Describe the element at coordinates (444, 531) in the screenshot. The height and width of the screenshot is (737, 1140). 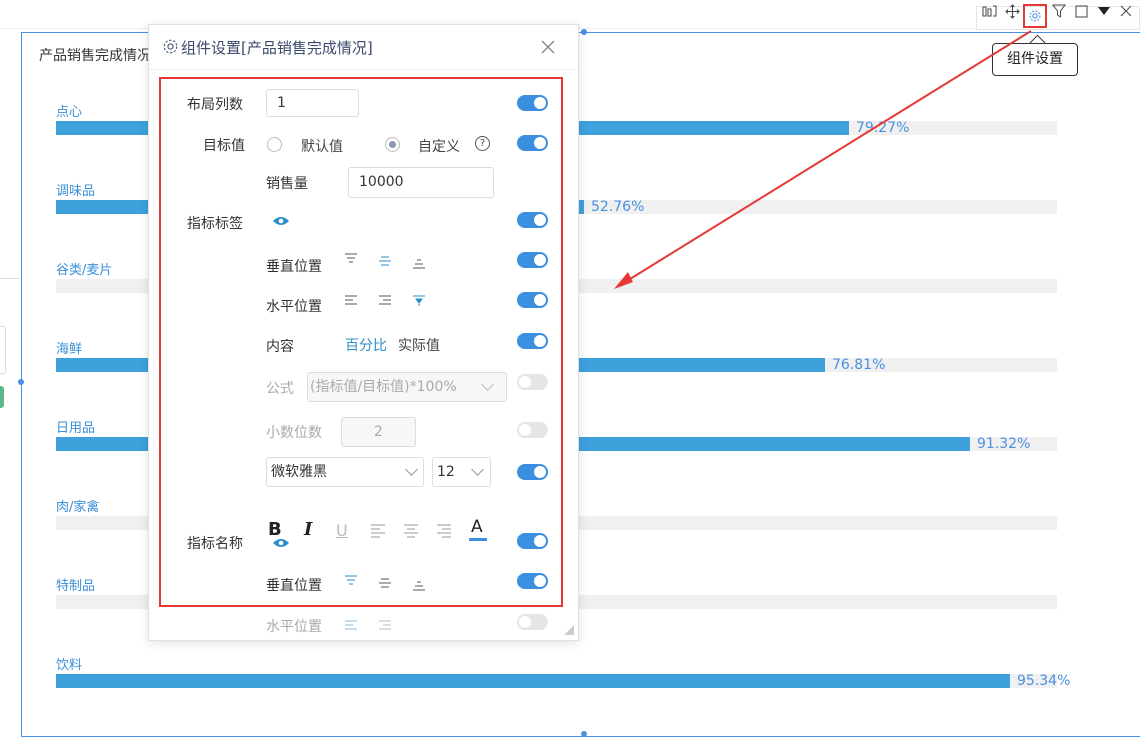
I see `text-align-right-icon` at that location.